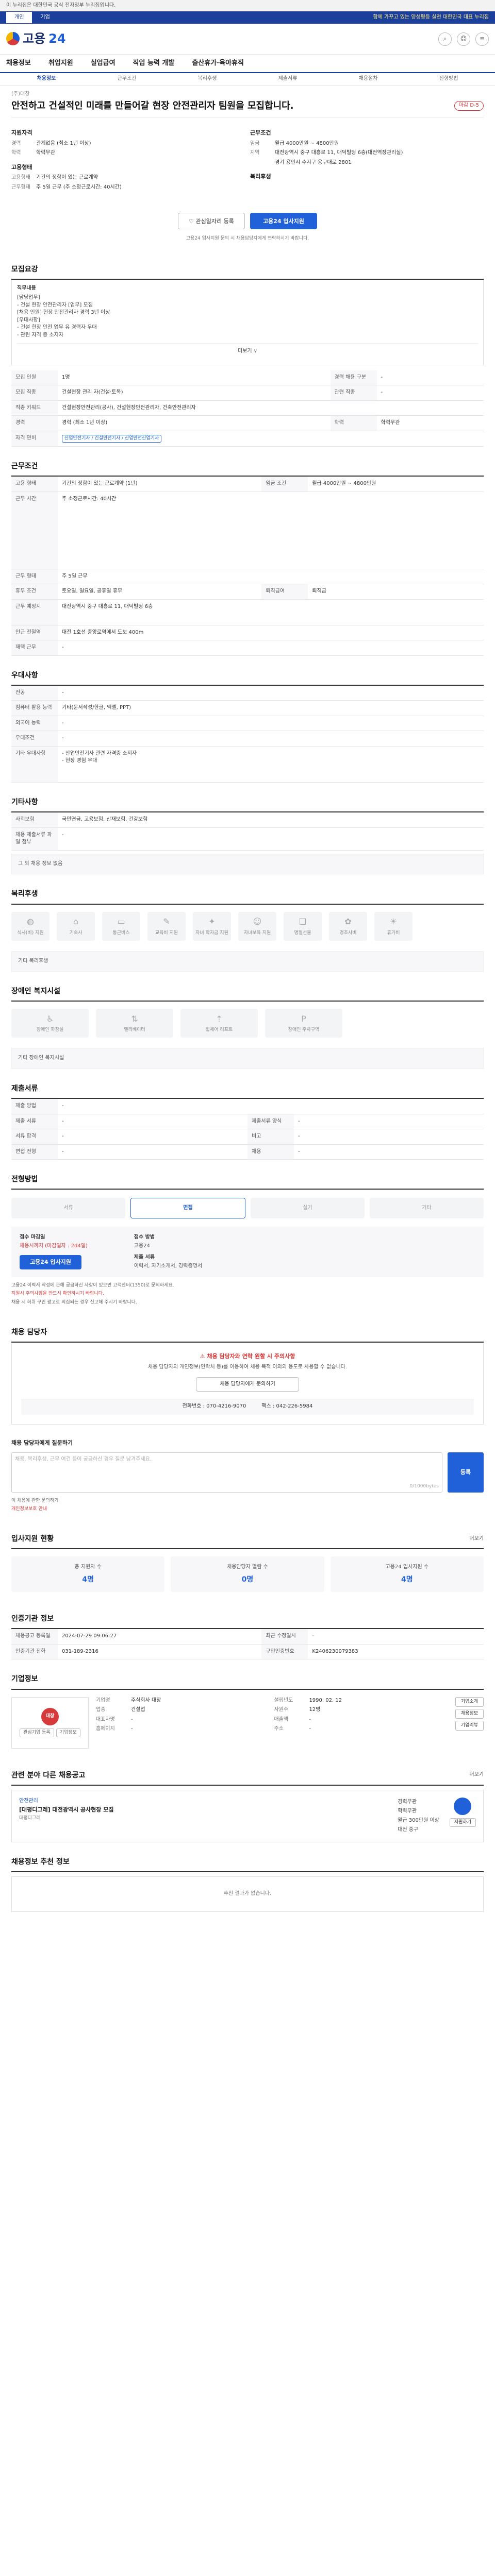 The image size is (495, 2576). Describe the element at coordinates (303, 926) in the screenshot. I see `welfare-item: ❑ 명절선물` at that location.